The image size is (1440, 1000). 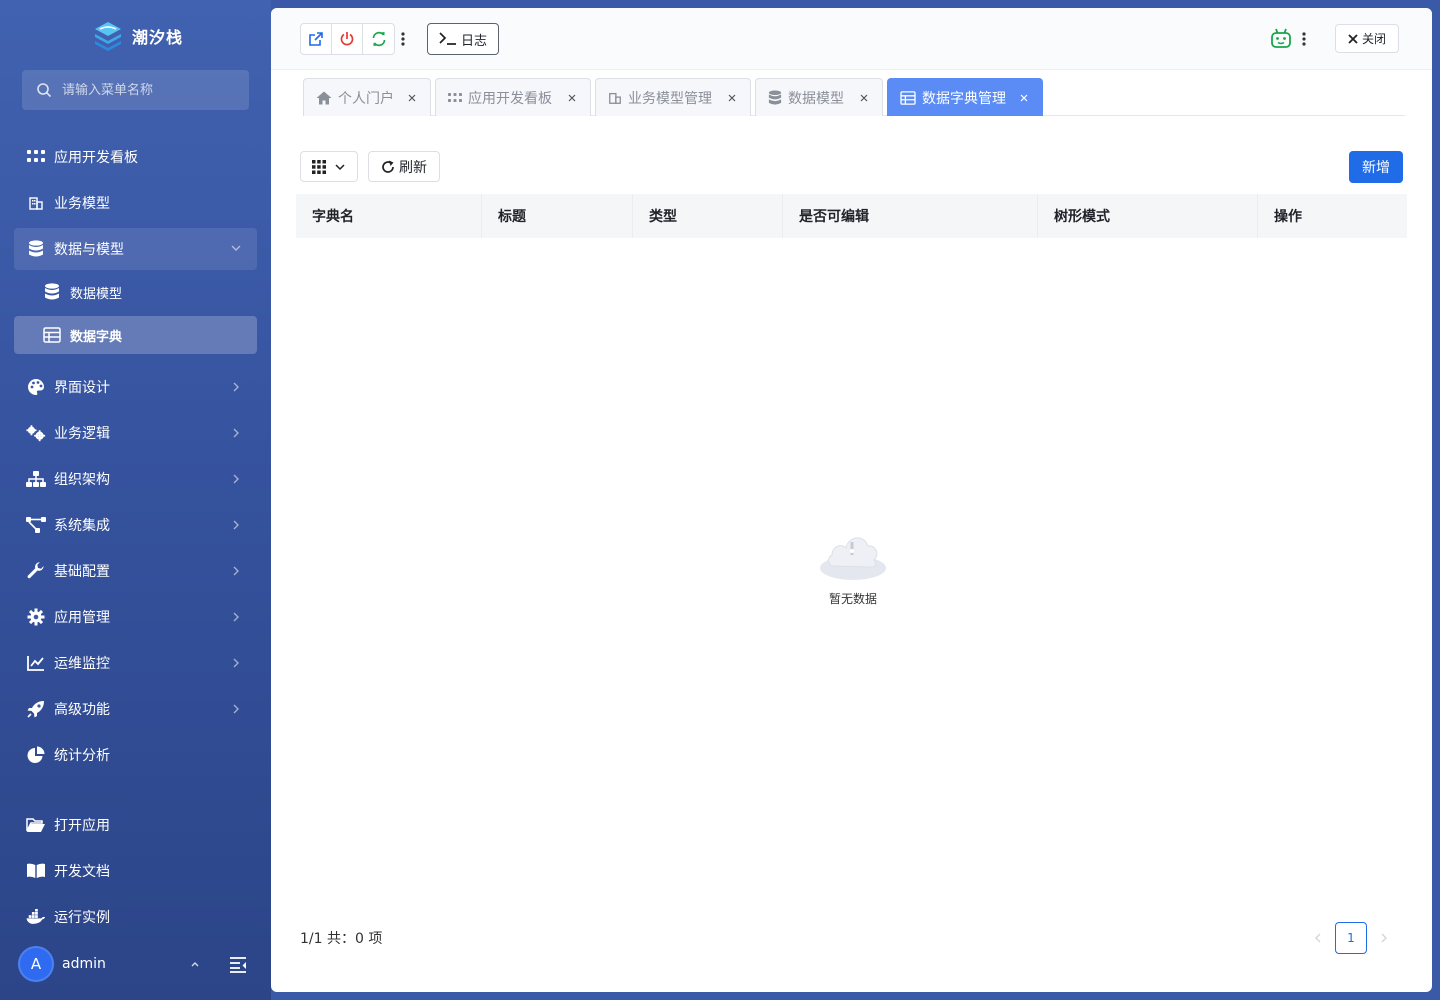 What do you see at coordinates (135, 663) in the screenshot?
I see `sidebar-item-ops-monitor: 运维监控` at bounding box center [135, 663].